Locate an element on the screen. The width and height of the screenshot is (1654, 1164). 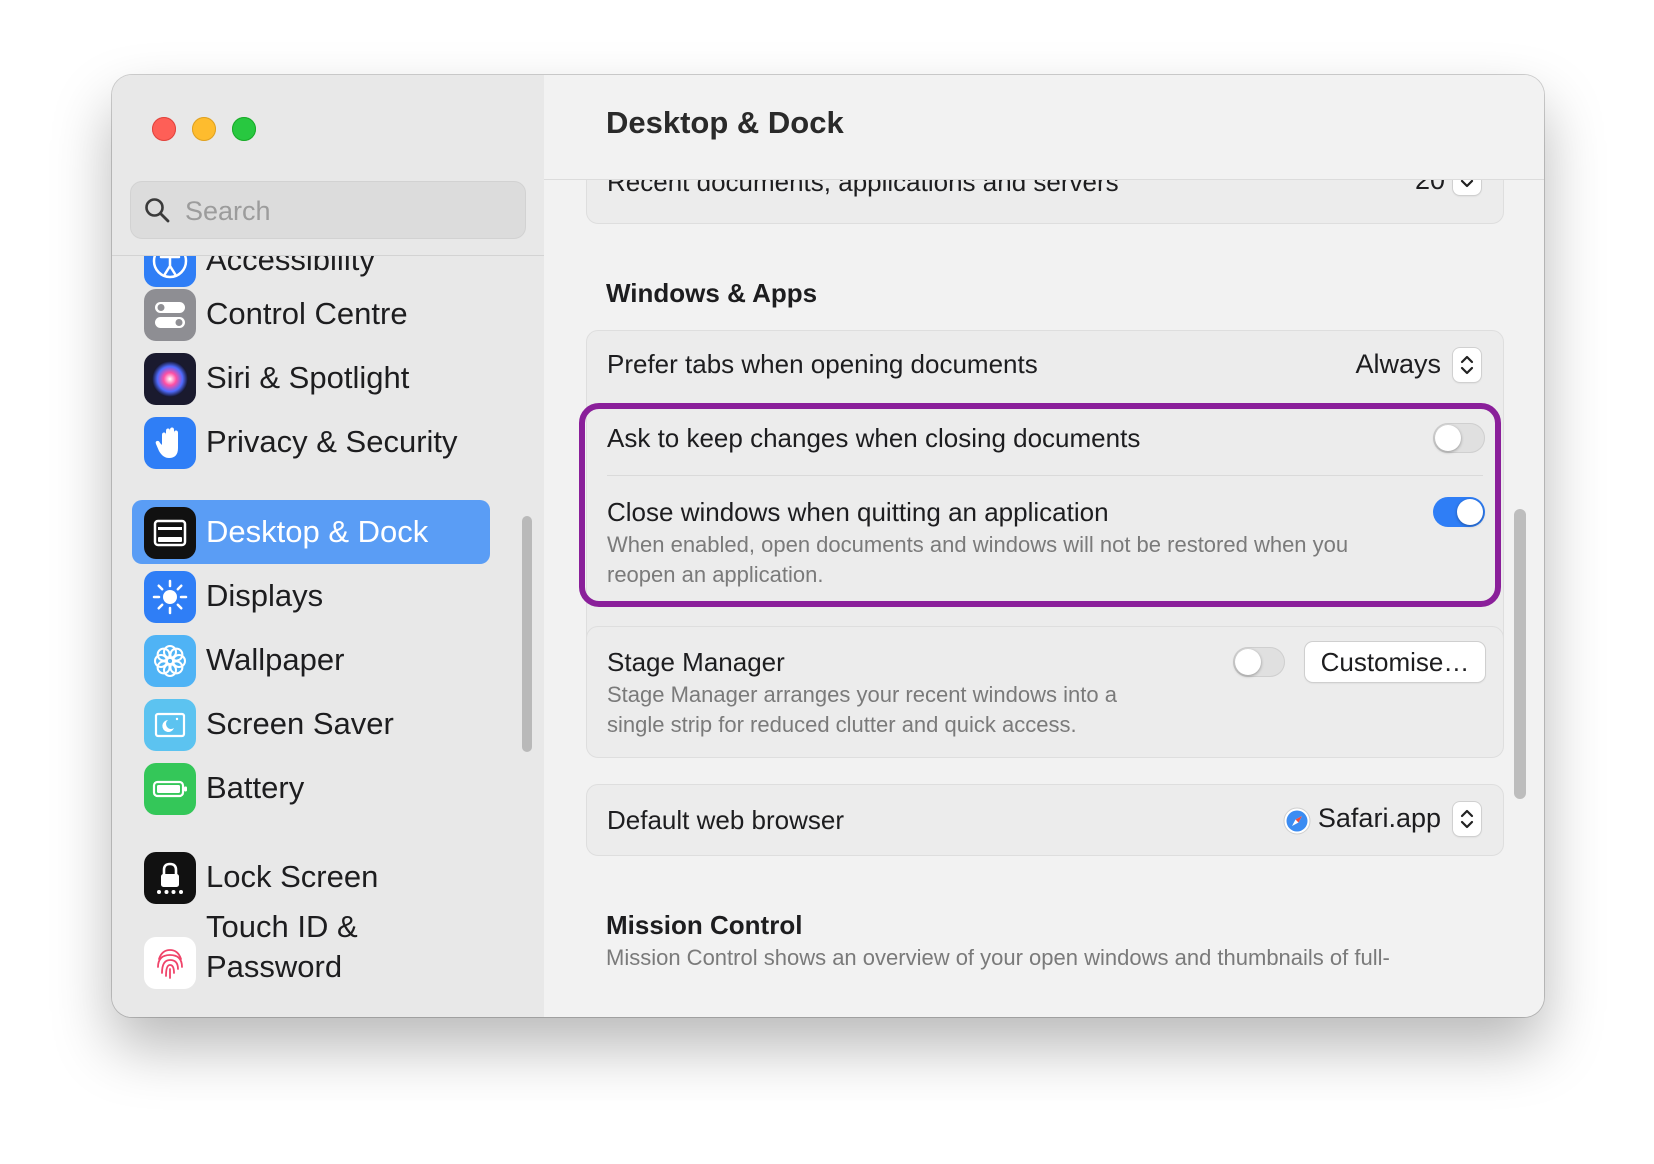
sidebar-item-control-centre: Control Centre is located at coordinates (311, 314).